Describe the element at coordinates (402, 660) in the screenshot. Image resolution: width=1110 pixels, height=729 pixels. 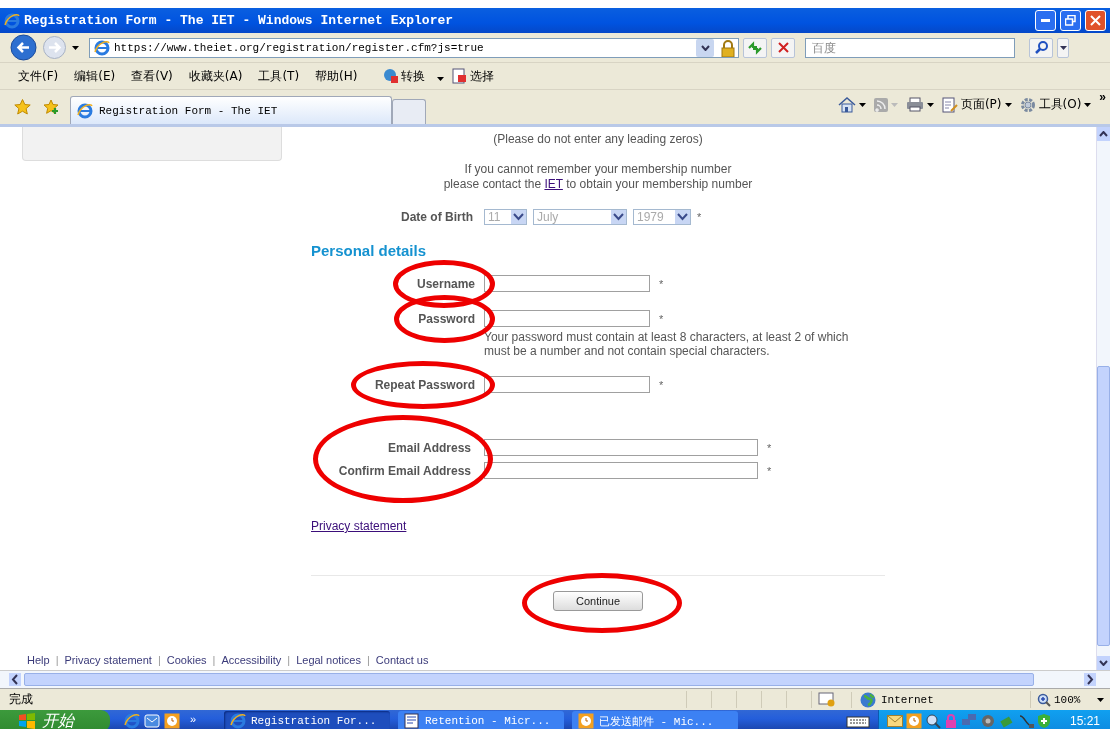
I see `footer-link: Contact us` at that location.